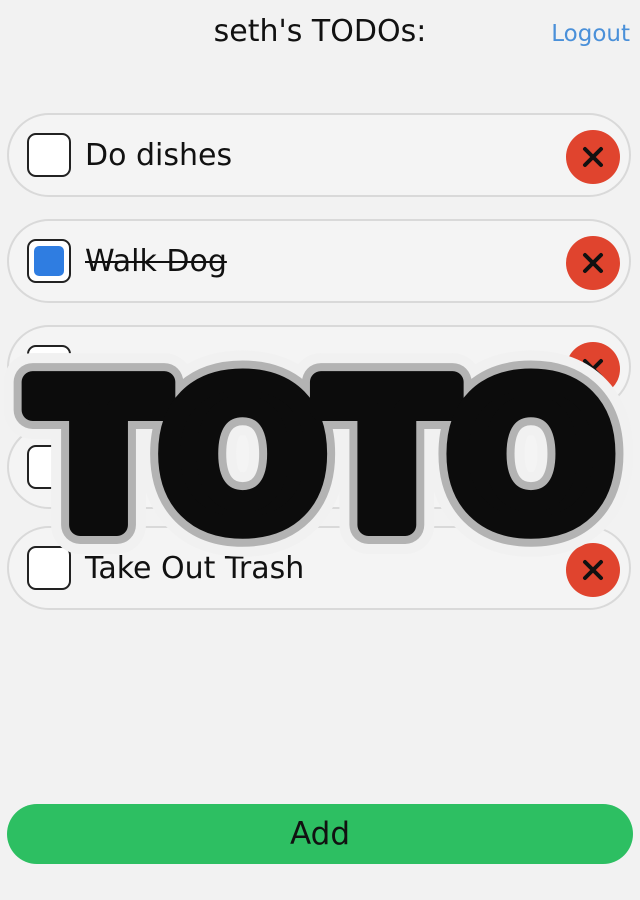  What do you see at coordinates (320, 31) in the screenshot?
I see `page-title: seth's TODOs:` at bounding box center [320, 31].